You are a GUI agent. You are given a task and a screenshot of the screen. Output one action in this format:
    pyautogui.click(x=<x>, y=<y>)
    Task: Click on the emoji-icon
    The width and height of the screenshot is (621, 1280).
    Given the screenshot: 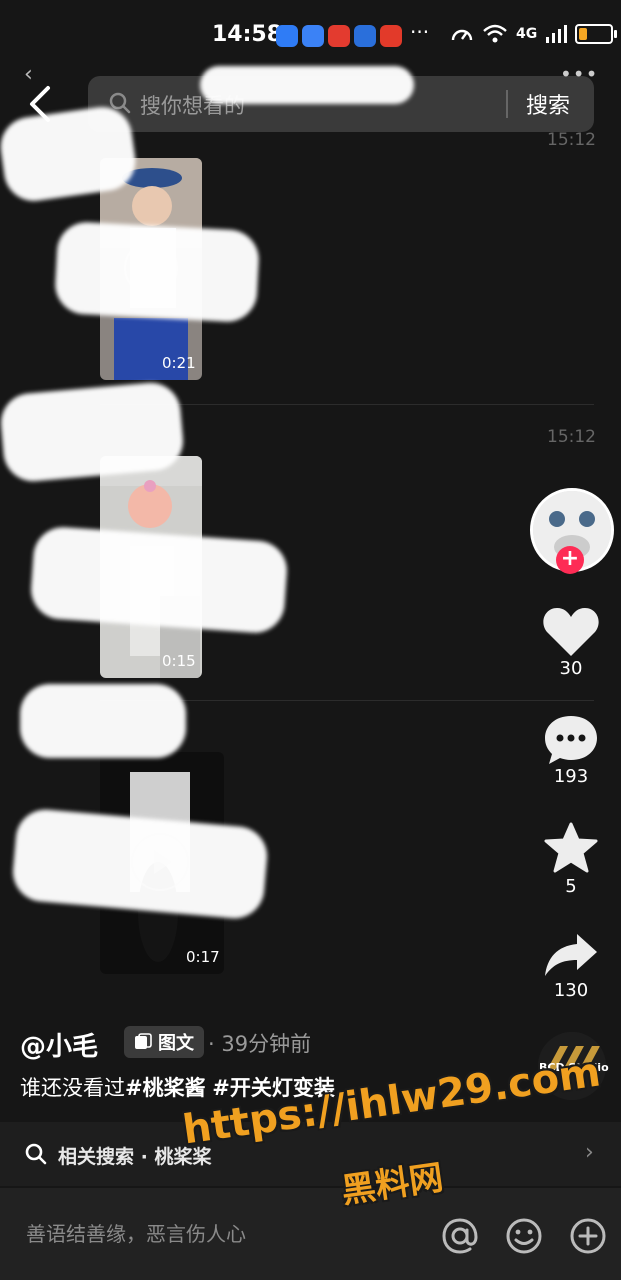 What is the action you would take?
    pyautogui.click(x=524, y=1236)
    